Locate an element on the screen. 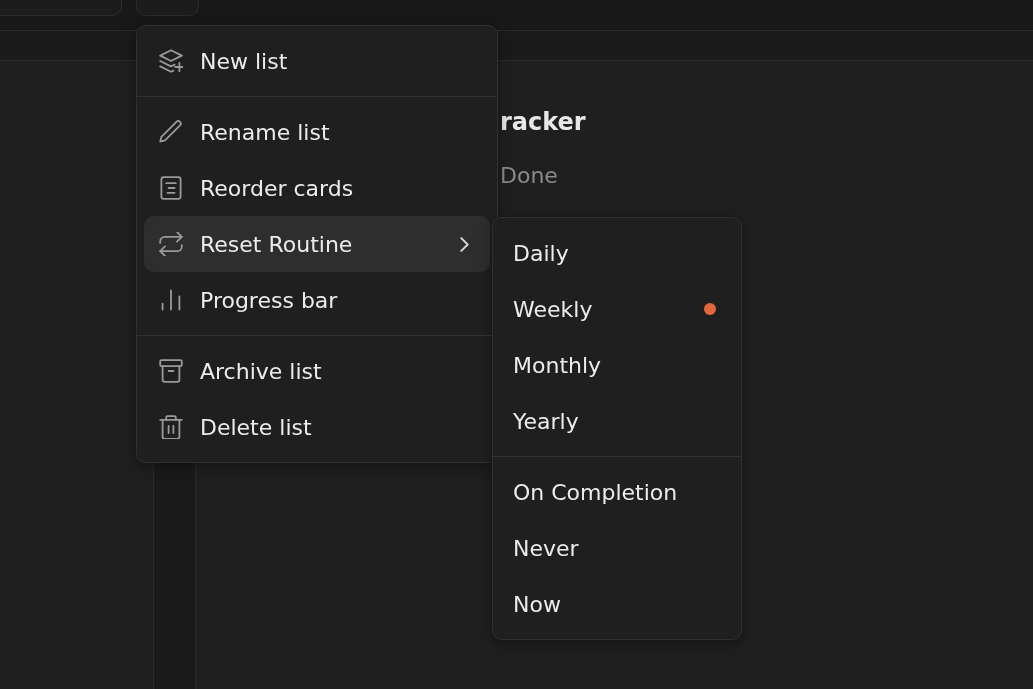 The image size is (1033, 689). menu-item: Rename list is located at coordinates (317, 132).